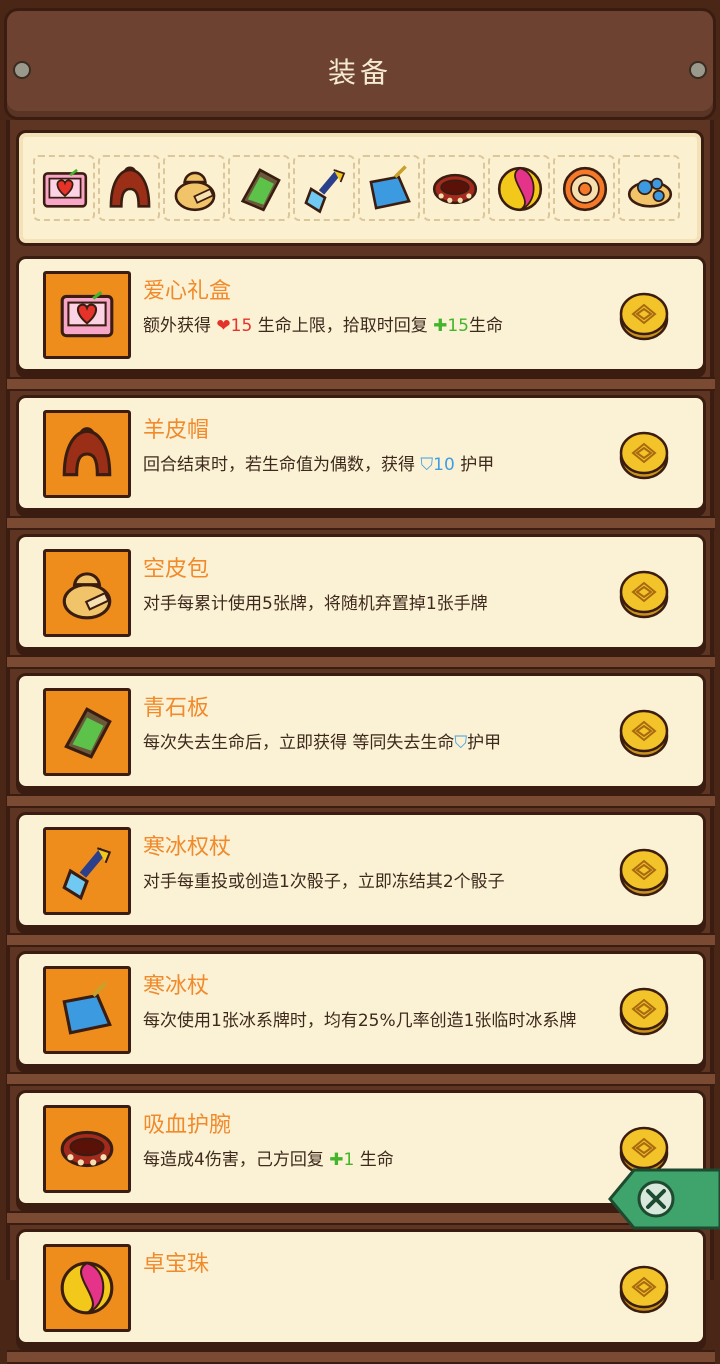 This screenshot has width=720, height=1364. I want to click on item-name: 卓宝珠, so click(176, 1264).